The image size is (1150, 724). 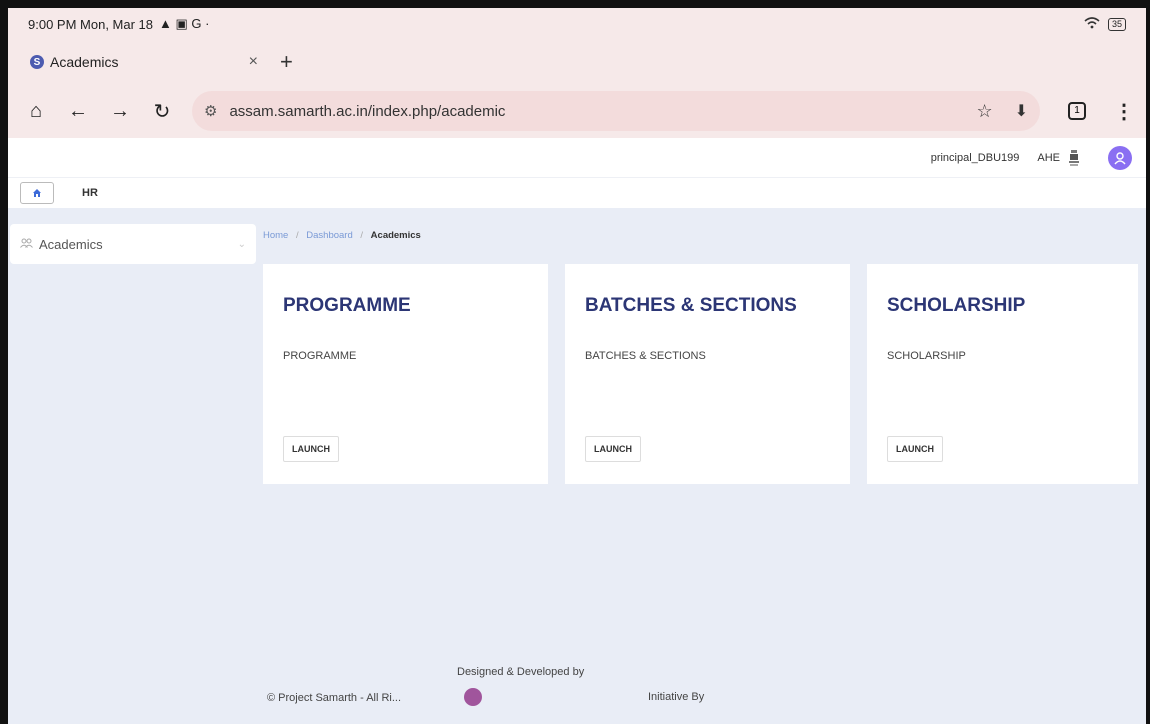 I want to click on org-code-label: AHE, so click(x=1048, y=157).